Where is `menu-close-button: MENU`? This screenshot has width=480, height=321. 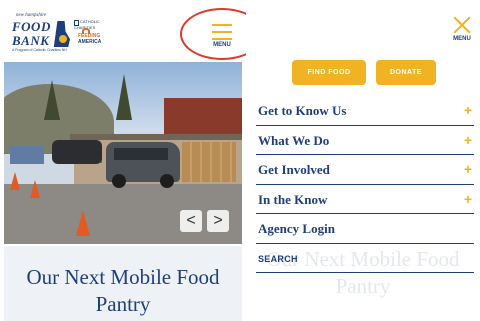
menu-close-button: MENU is located at coordinates (462, 29).